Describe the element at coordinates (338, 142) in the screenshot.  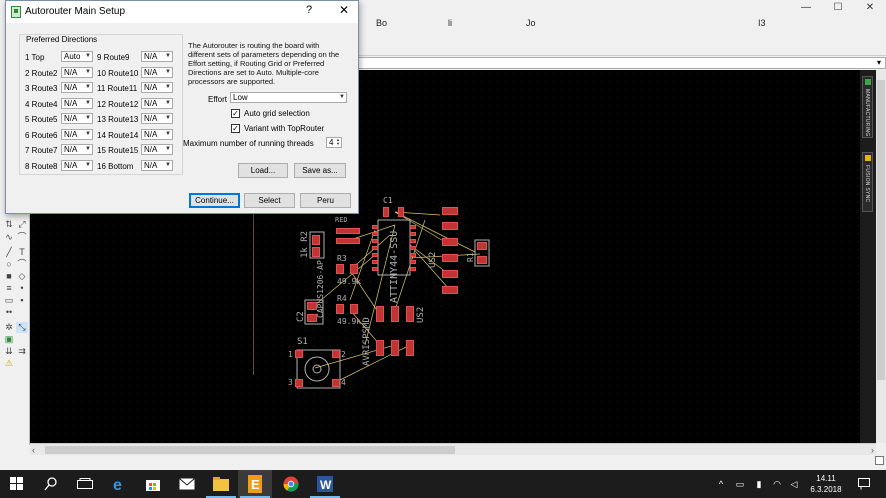
I see `spinner-arrows-icon: ▲ ▼` at that location.